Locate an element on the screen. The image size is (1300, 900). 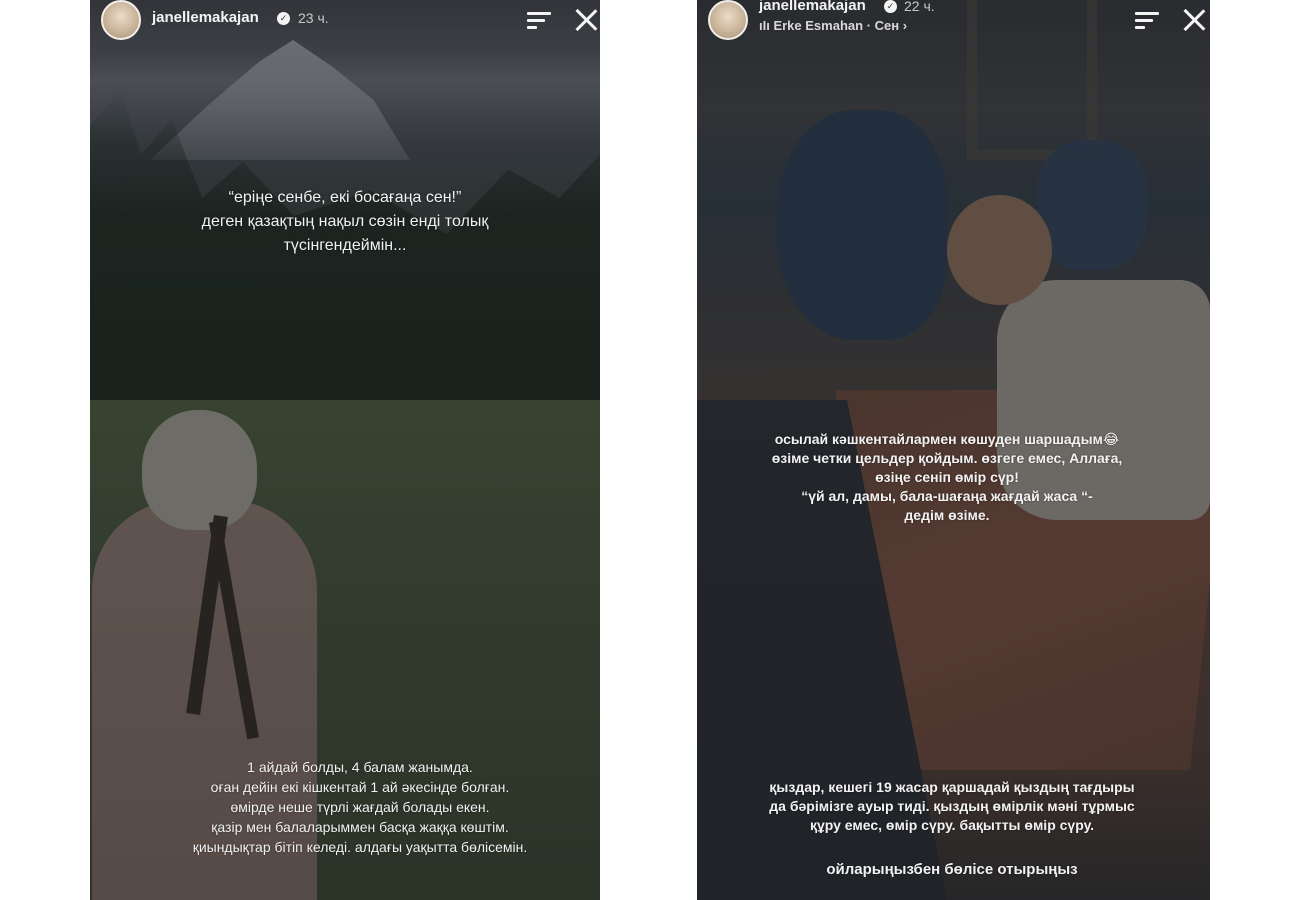
music-label-row: ıIı Erke Esmahan · Сен › is located at coordinates (833, 25).